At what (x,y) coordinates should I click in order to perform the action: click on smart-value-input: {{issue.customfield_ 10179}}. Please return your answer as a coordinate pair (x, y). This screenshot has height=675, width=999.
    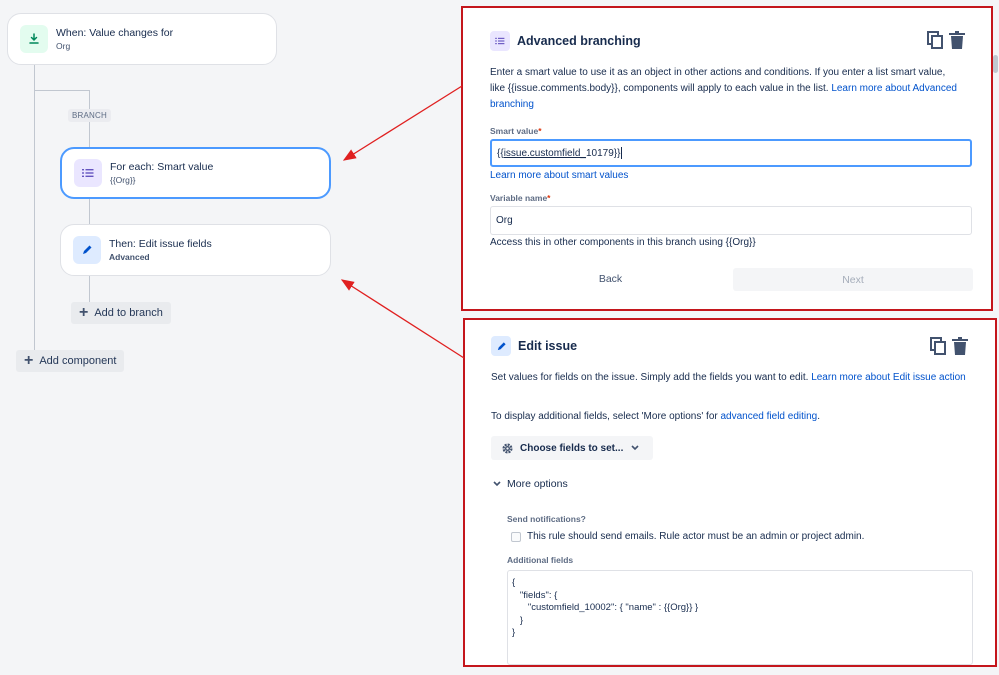
    Looking at the image, I should click on (731, 153).